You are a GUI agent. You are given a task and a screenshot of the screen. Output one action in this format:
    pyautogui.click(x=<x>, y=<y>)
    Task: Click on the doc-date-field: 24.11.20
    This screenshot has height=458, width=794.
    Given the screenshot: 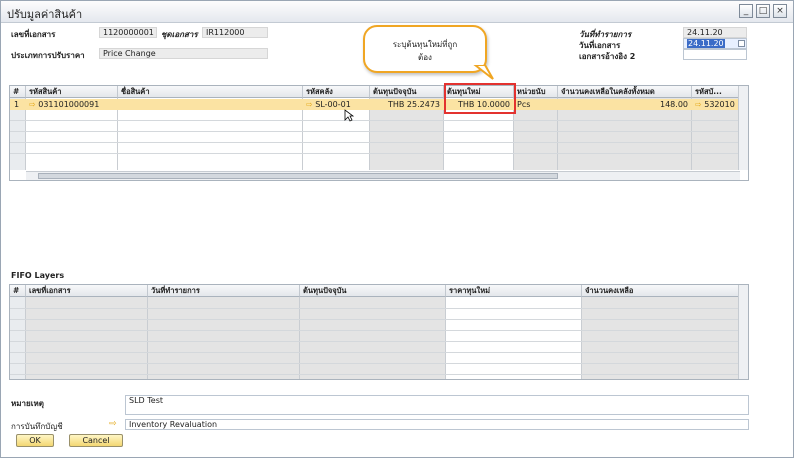 What is the action you would take?
    pyautogui.click(x=715, y=43)
    